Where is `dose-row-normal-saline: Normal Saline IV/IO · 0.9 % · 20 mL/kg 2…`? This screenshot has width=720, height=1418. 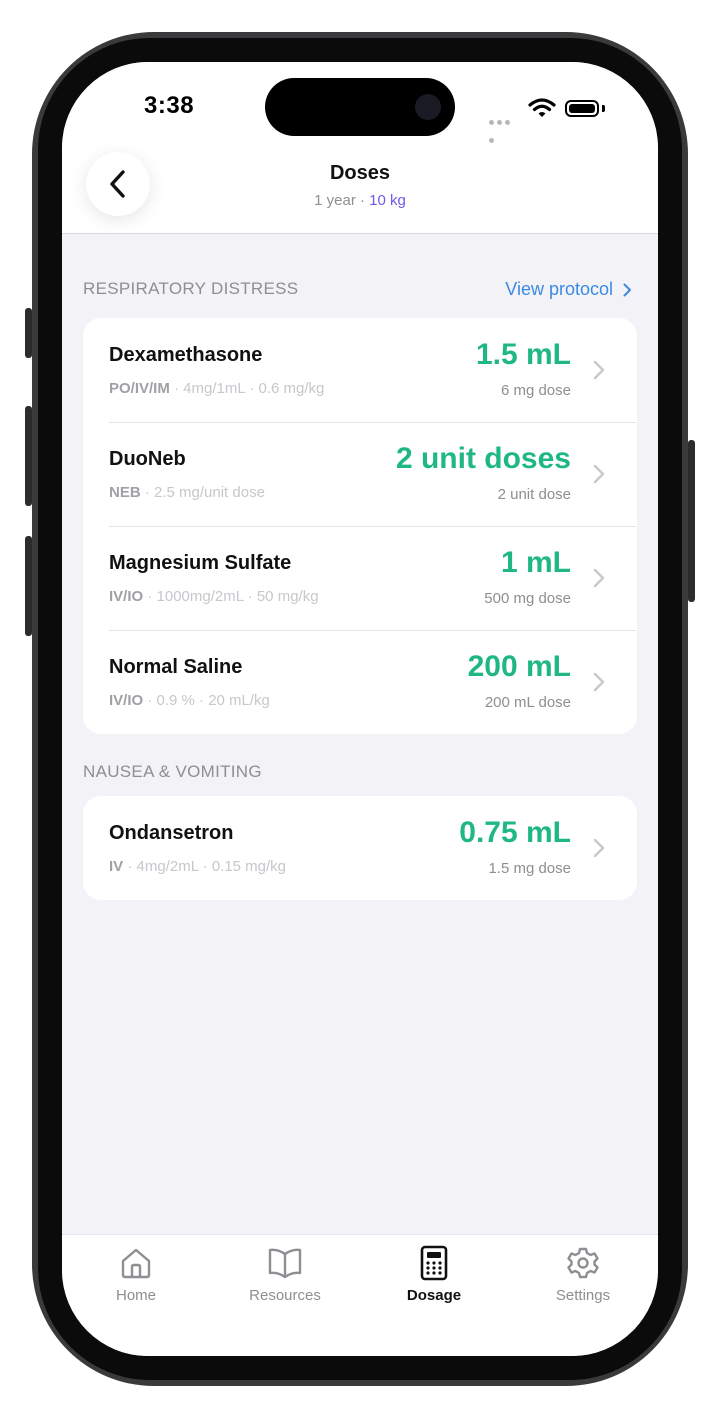
dose-row-normal-saline: Normal Saline IV/IO · 0.9 % · 20 mL/kg 2… is located at coordinates (360, 682).